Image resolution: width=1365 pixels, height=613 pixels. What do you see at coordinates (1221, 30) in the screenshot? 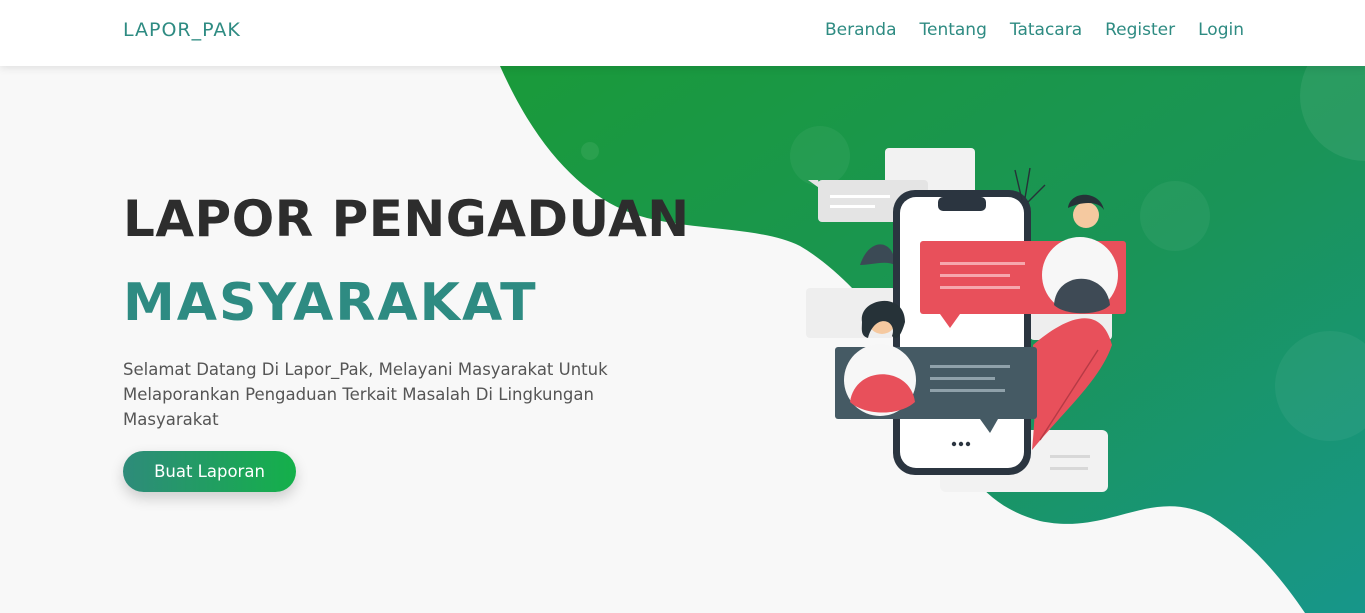
I see `nav-link-login: Login` at bounding box center [1221, 30].